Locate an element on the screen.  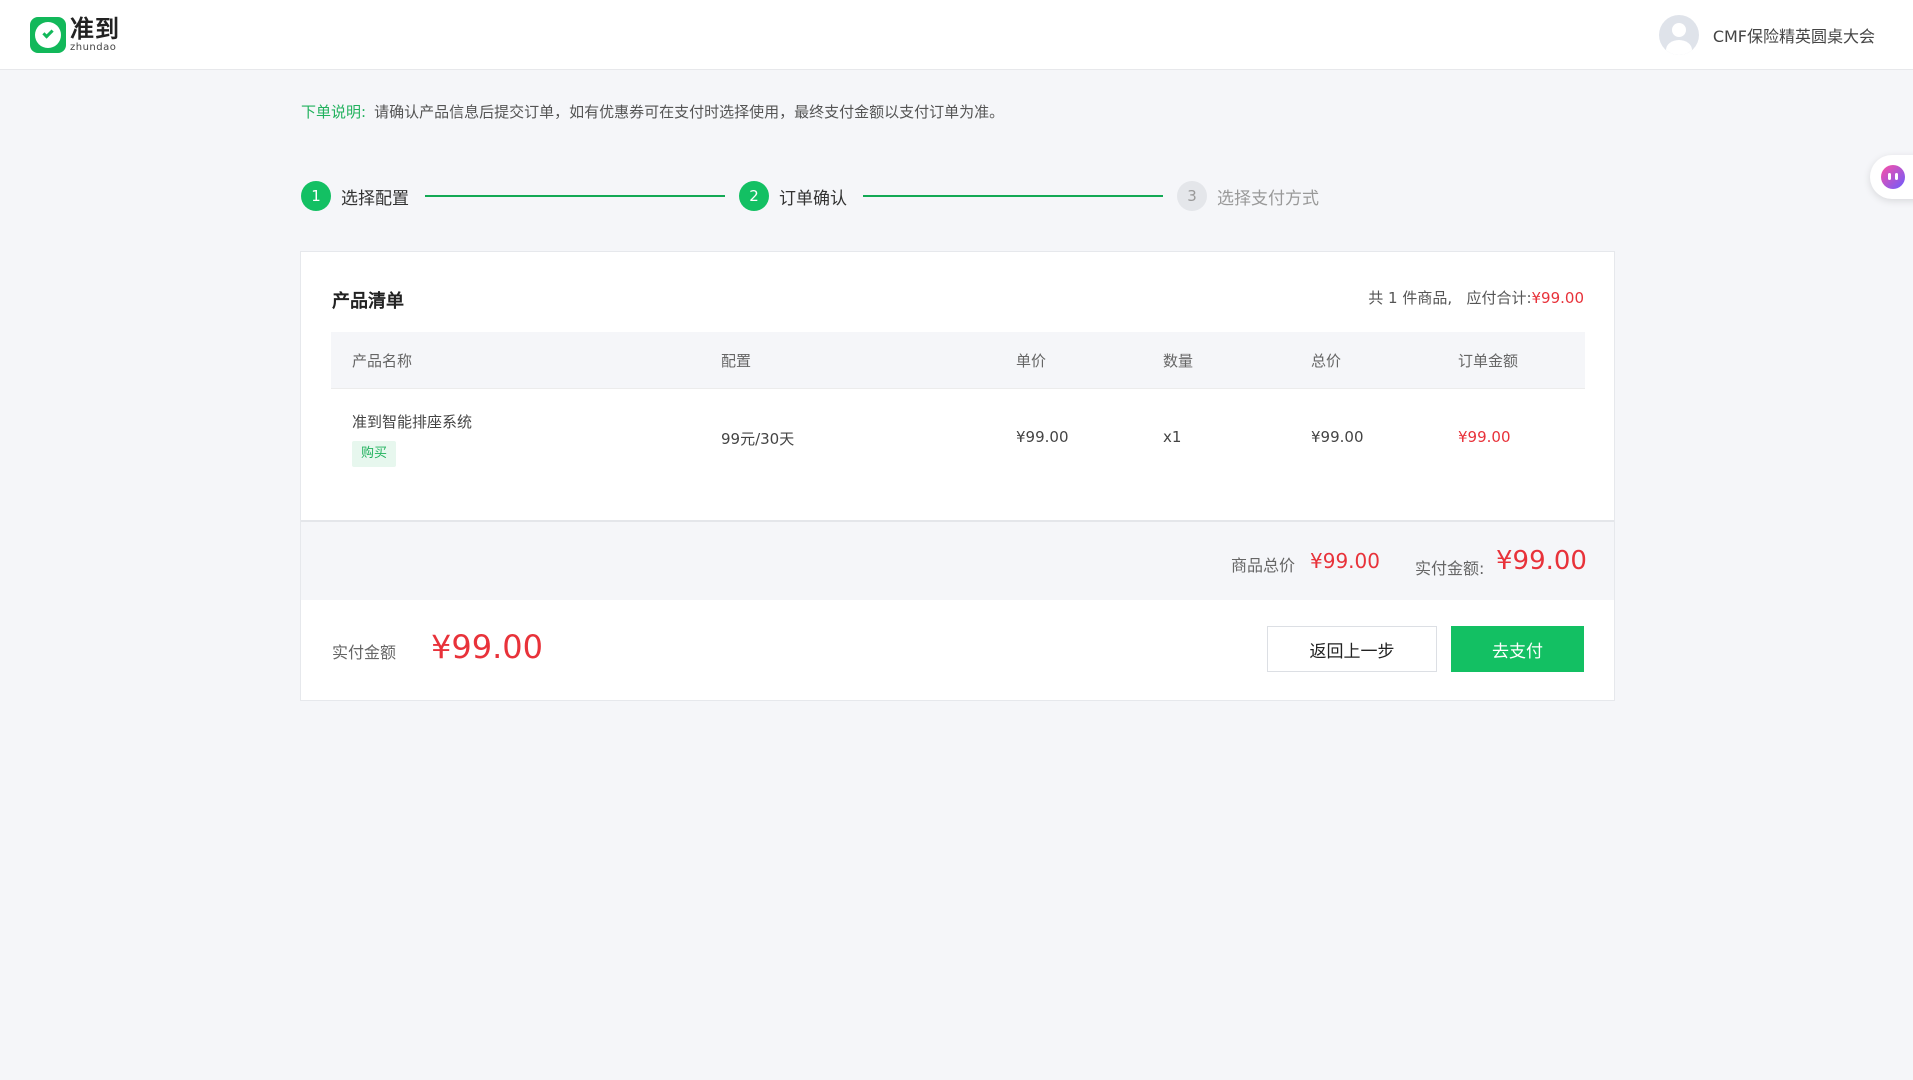
user-menu: CMF保险精英圆桌大会 is located at coordinates (1766, 35).